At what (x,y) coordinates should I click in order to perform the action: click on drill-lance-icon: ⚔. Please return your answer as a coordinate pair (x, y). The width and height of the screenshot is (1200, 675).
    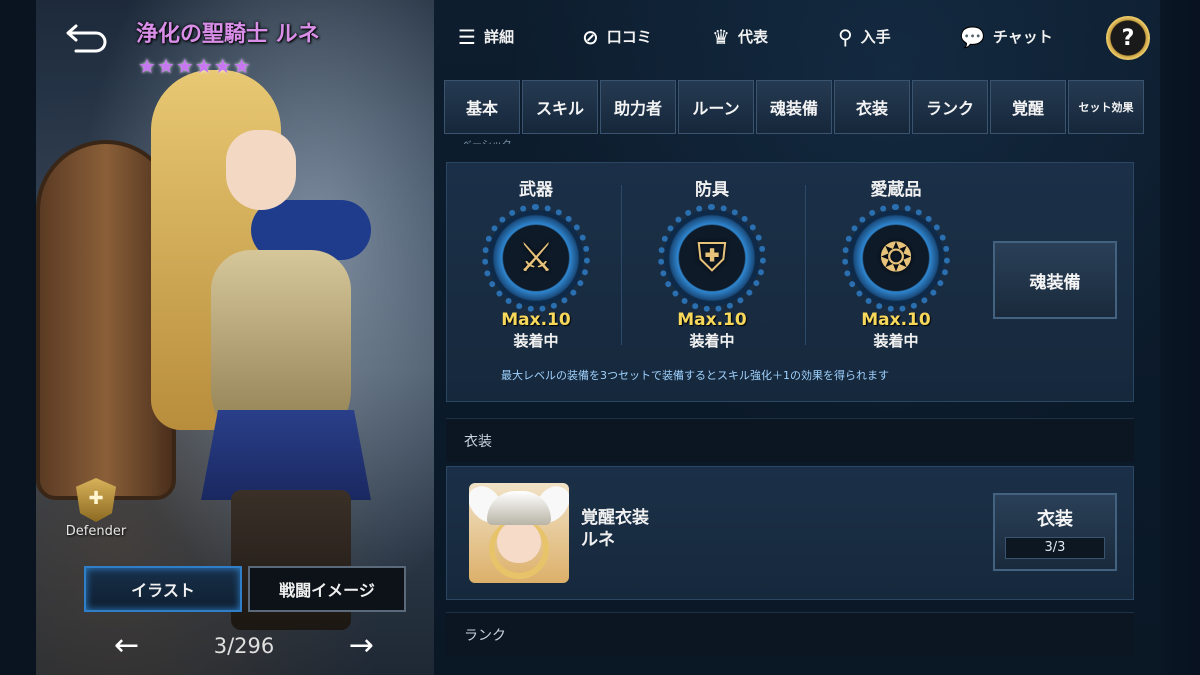
    Looking at the image, I should click on (536, 258).